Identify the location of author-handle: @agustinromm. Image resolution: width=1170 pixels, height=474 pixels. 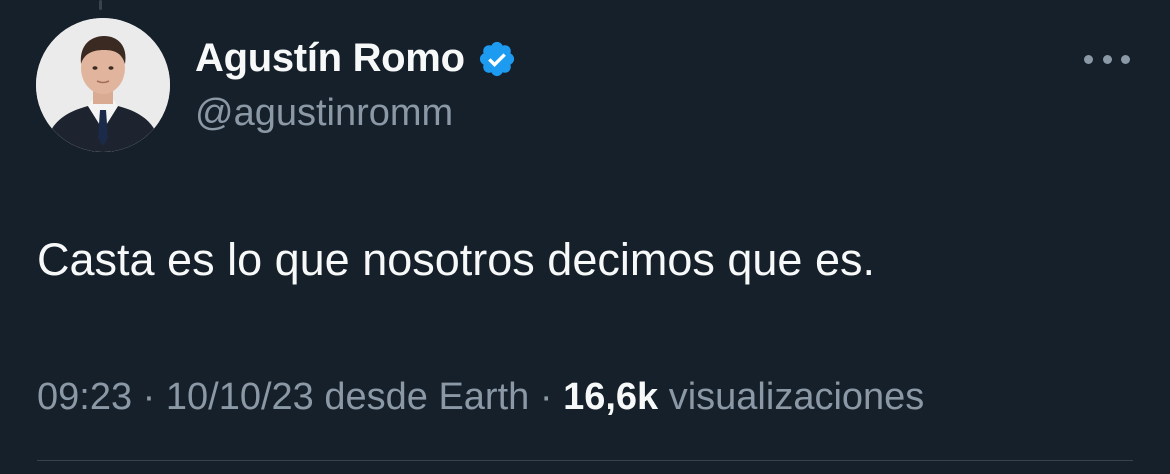
(324, 113).